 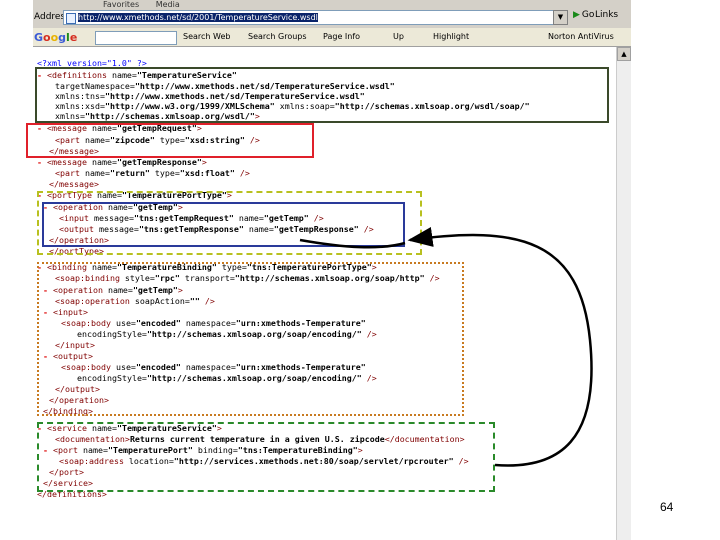 I want to click on xml-line: - <message name="getTempResponse">, so click(x=122, y=162).